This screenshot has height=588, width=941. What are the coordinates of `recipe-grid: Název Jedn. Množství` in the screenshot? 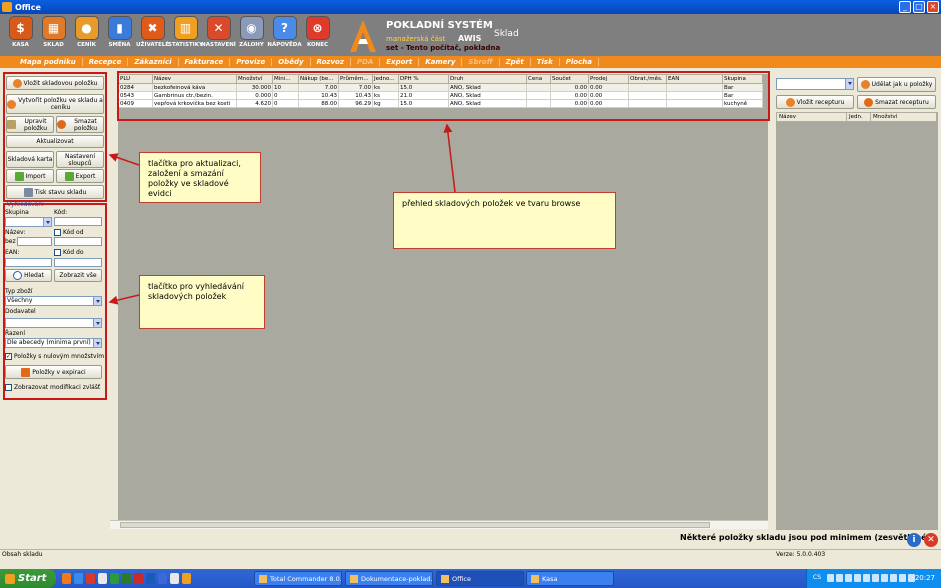 It's located at (857, 321).